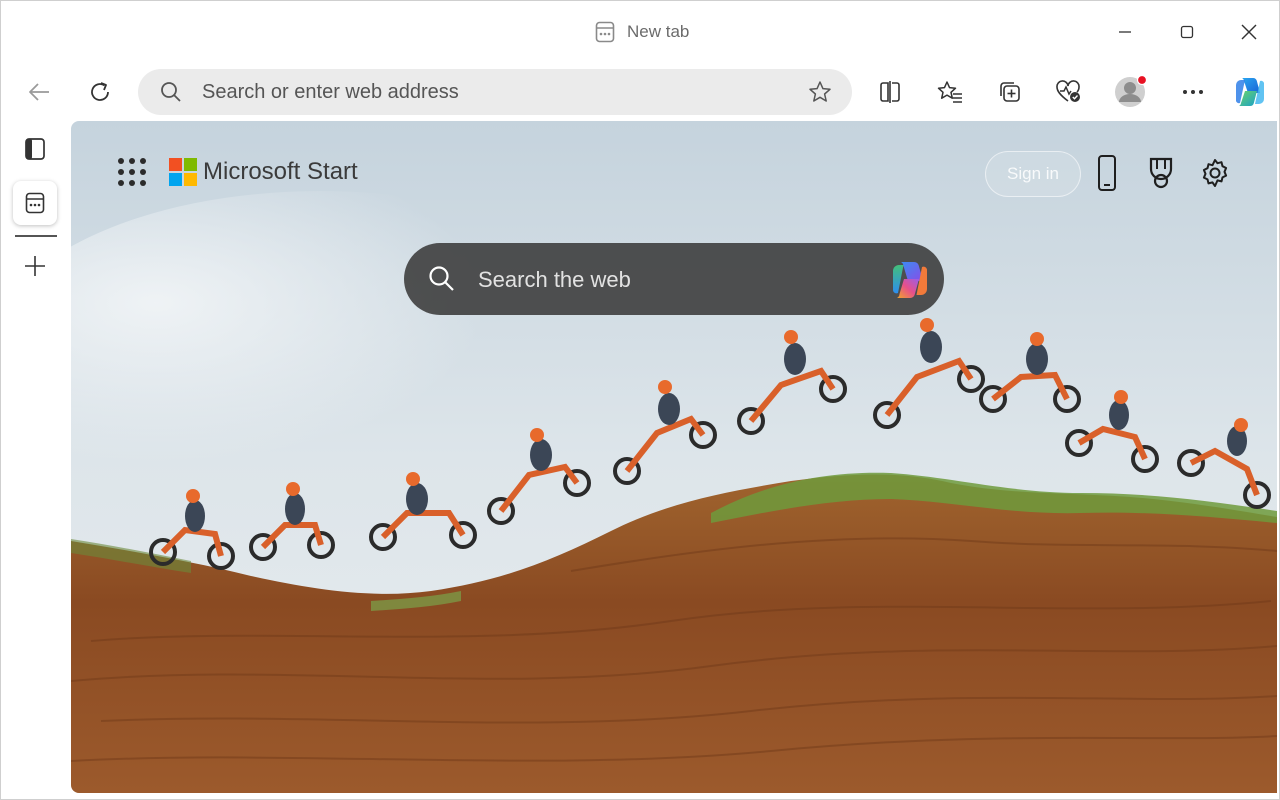  I want to click on minimize-icon, so click(1125, 32).